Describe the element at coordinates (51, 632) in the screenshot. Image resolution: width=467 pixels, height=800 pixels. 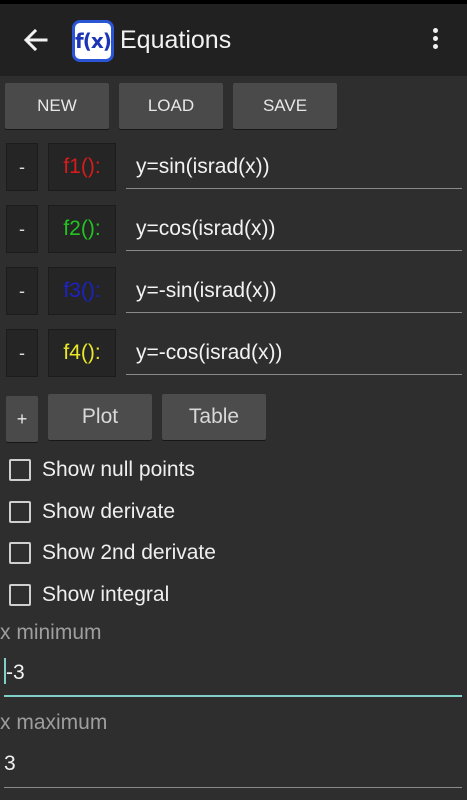
I see `x-minimum-label: x minimum` at that location.